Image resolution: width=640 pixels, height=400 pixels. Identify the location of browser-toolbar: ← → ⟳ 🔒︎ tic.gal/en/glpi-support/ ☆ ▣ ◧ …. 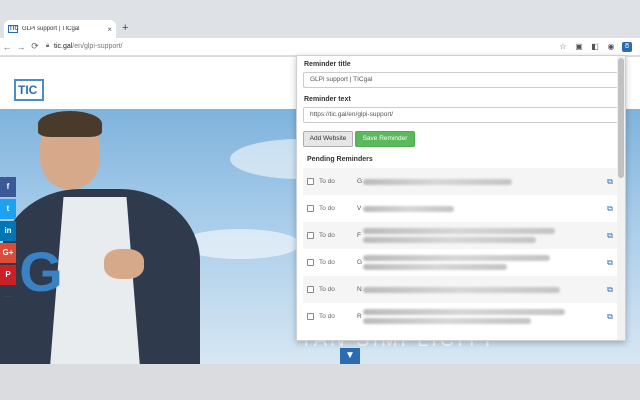
(320, 47).